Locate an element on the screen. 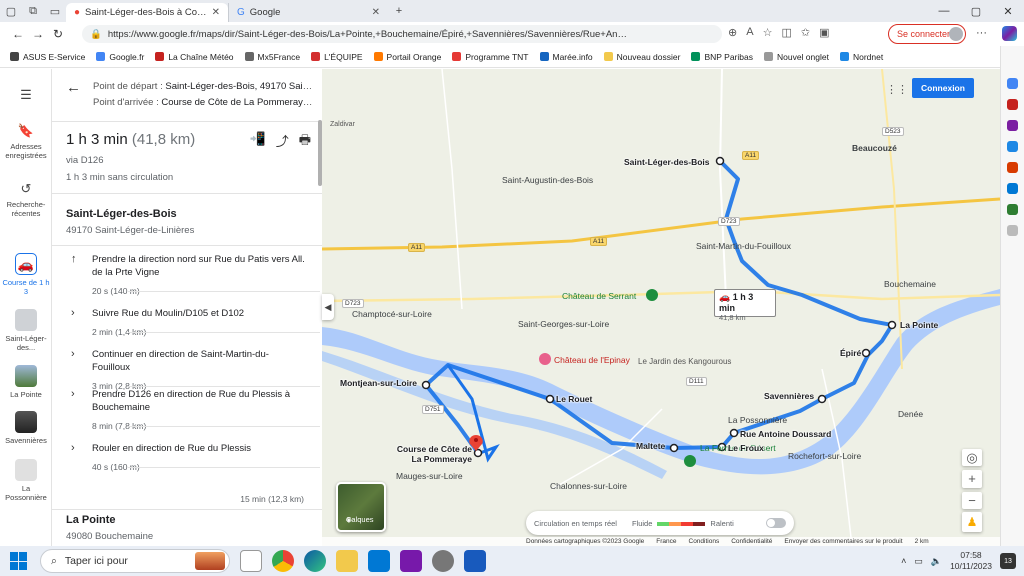 This screenshot has width=1024, height=576. connexion-button: Connexion is located at coordinates (943, 88).